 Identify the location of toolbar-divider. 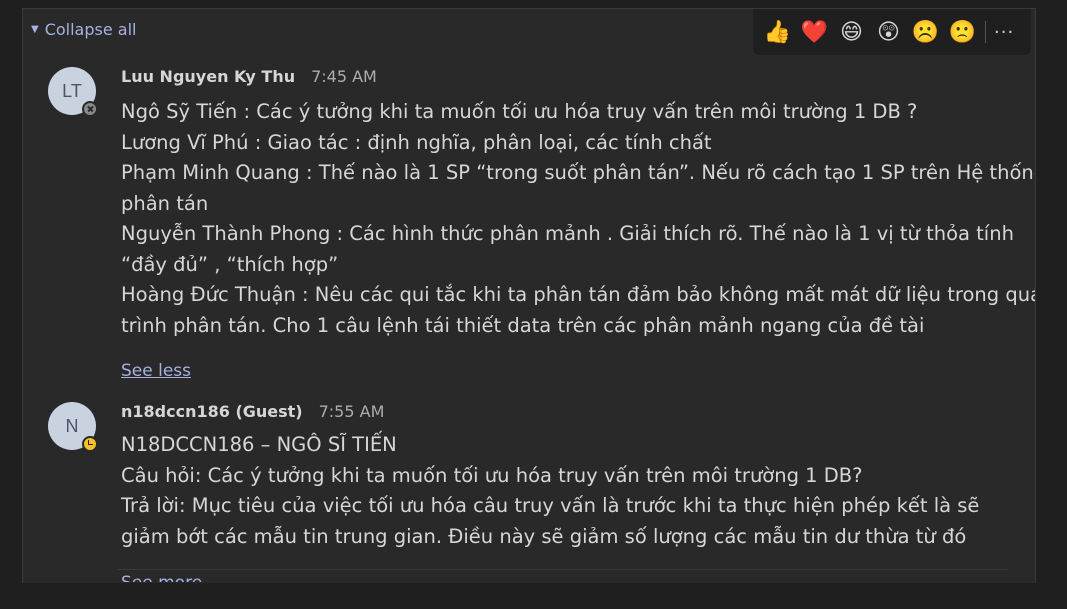
(985, 32).